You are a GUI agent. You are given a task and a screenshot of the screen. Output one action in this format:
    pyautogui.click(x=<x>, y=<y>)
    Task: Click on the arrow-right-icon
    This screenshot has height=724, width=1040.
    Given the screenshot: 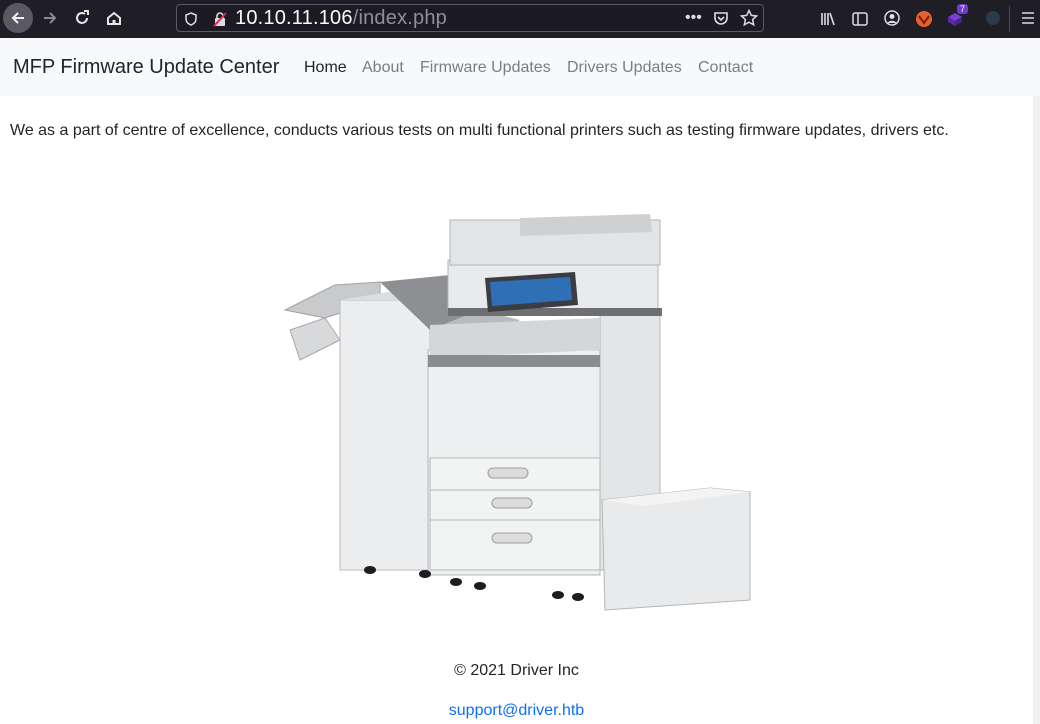 What is the action you would take?
    pyautogui.click(x=50, y=18)
    